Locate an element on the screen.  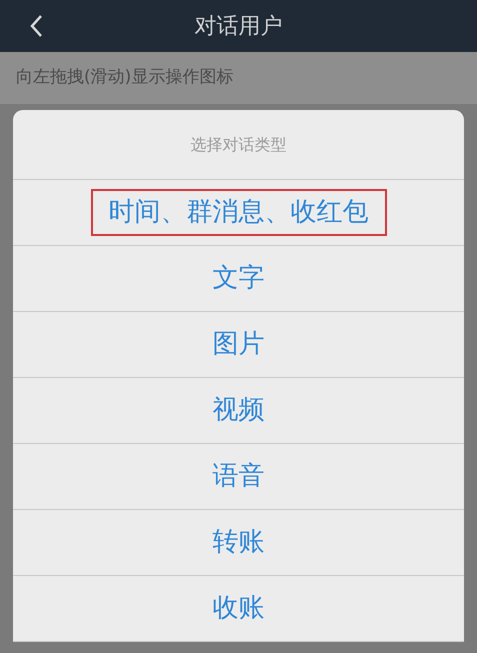
header-title: 对话用户 is located at coordinates (238, 26).